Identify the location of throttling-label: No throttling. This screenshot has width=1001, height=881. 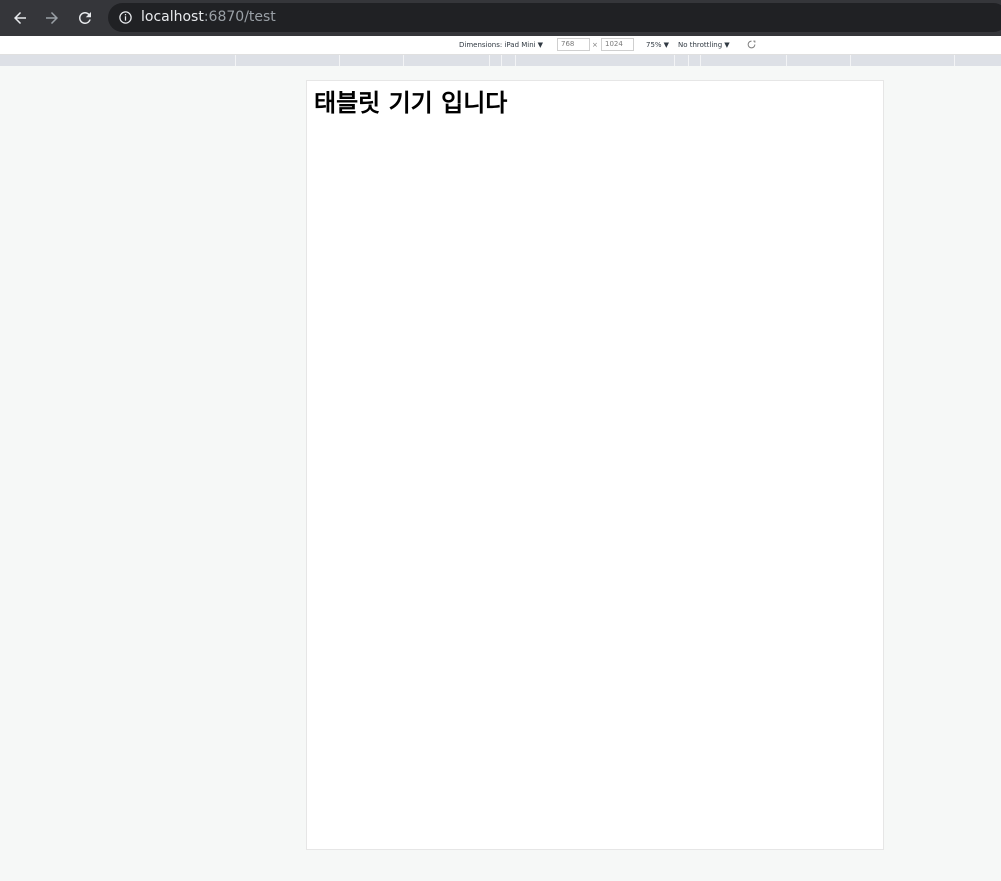
(700, 45).